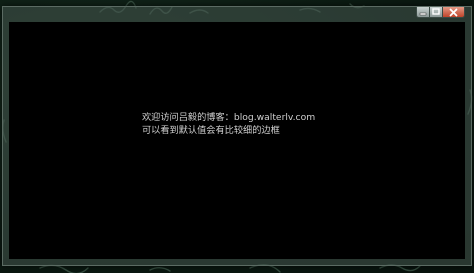 The image size is (474, 273). Describe the element at coordinates (229, 117) in the screenshot. I see `welcome-text: 欢迎访问吕毅的博客：blog.walterlv.com` at that location.